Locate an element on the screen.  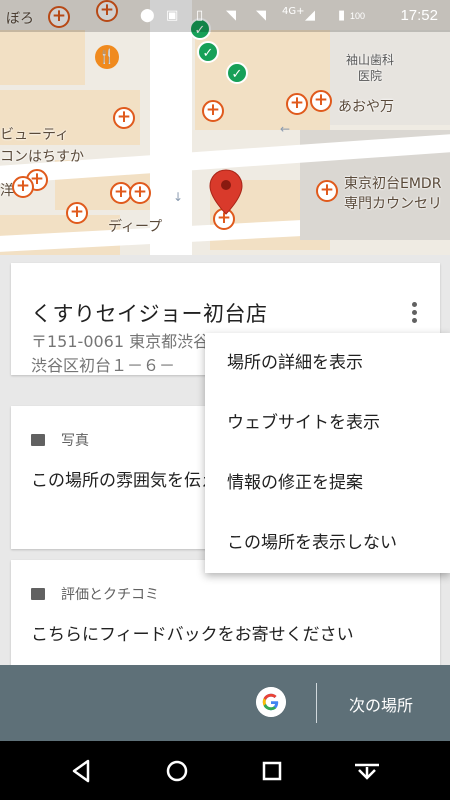
place-name: くすりセイジョー初台店 is located at coordinates (149, 314).